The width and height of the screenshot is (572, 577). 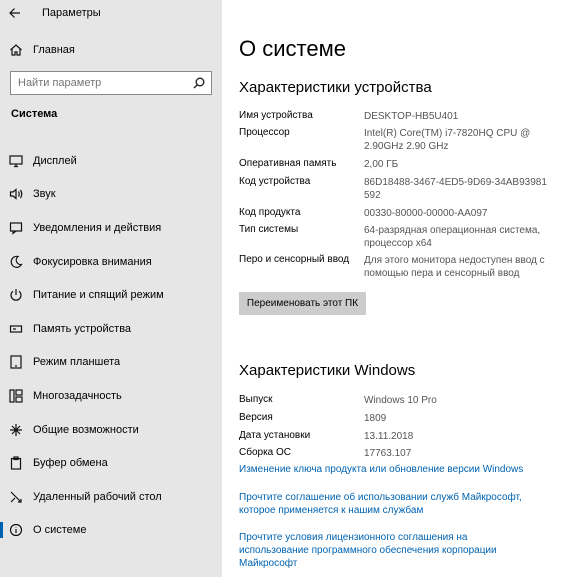 What do you see at coordinates (111, 13) in the screenshot?
I see `titlebar: Параметры` at bounding box center [111, 13].